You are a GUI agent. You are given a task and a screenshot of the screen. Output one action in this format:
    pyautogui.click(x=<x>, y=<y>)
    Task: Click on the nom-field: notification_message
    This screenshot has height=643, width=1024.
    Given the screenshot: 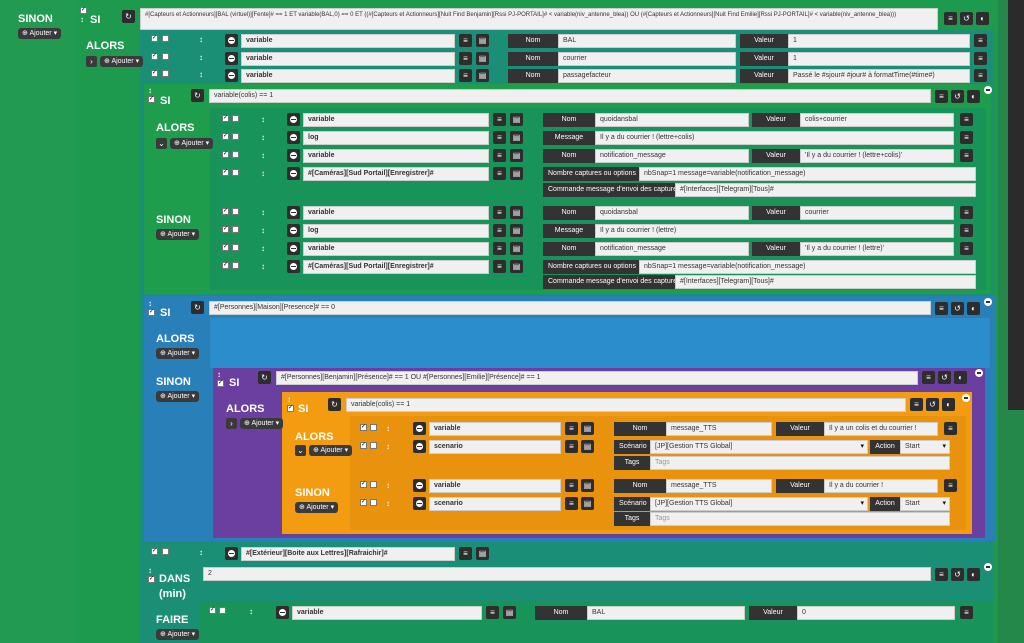 What is the action you would take?
    pyautogui.click(x=672, y=249)
    